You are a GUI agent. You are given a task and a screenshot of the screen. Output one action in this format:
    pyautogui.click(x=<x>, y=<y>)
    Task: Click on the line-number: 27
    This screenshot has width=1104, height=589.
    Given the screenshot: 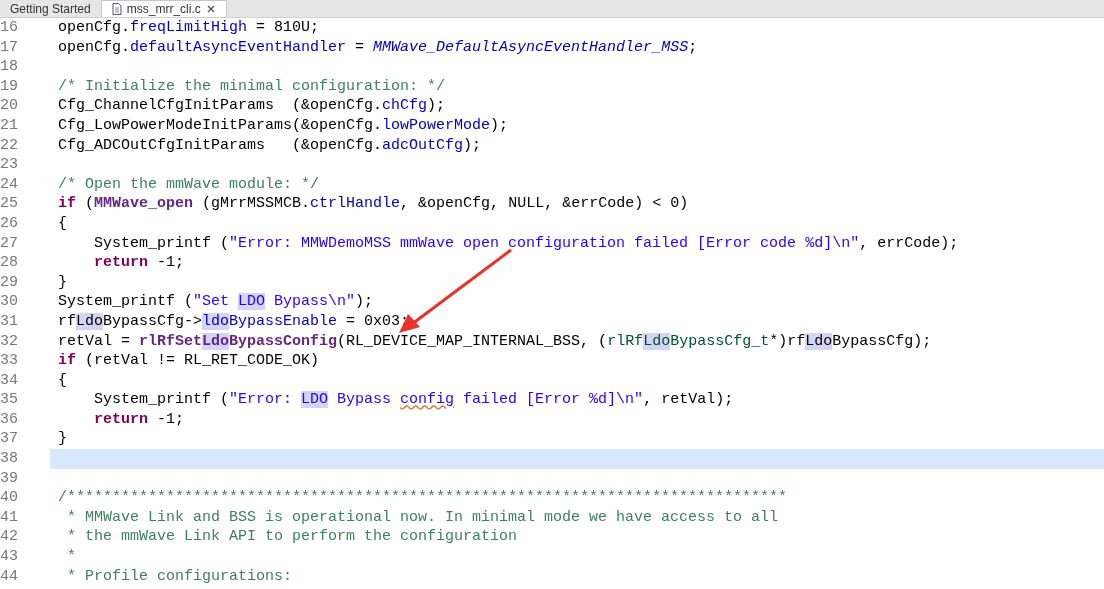 What is the action you would take?
    pyautogui.click(x=9, y=243)
    